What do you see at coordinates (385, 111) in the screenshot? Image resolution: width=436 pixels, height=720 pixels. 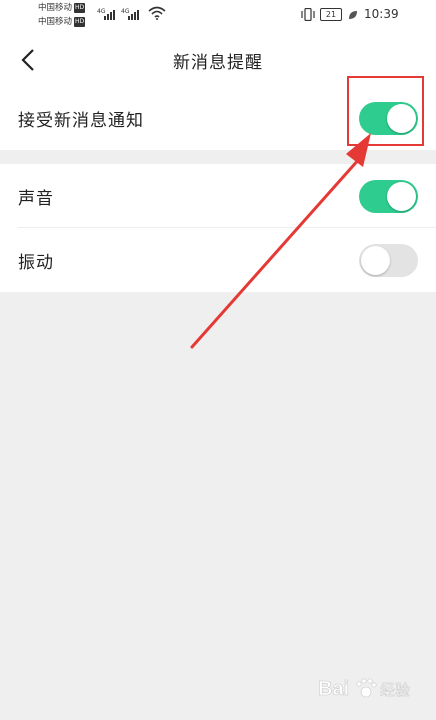 I see `annotation-highlight-box` at bounding box center [385, 111].